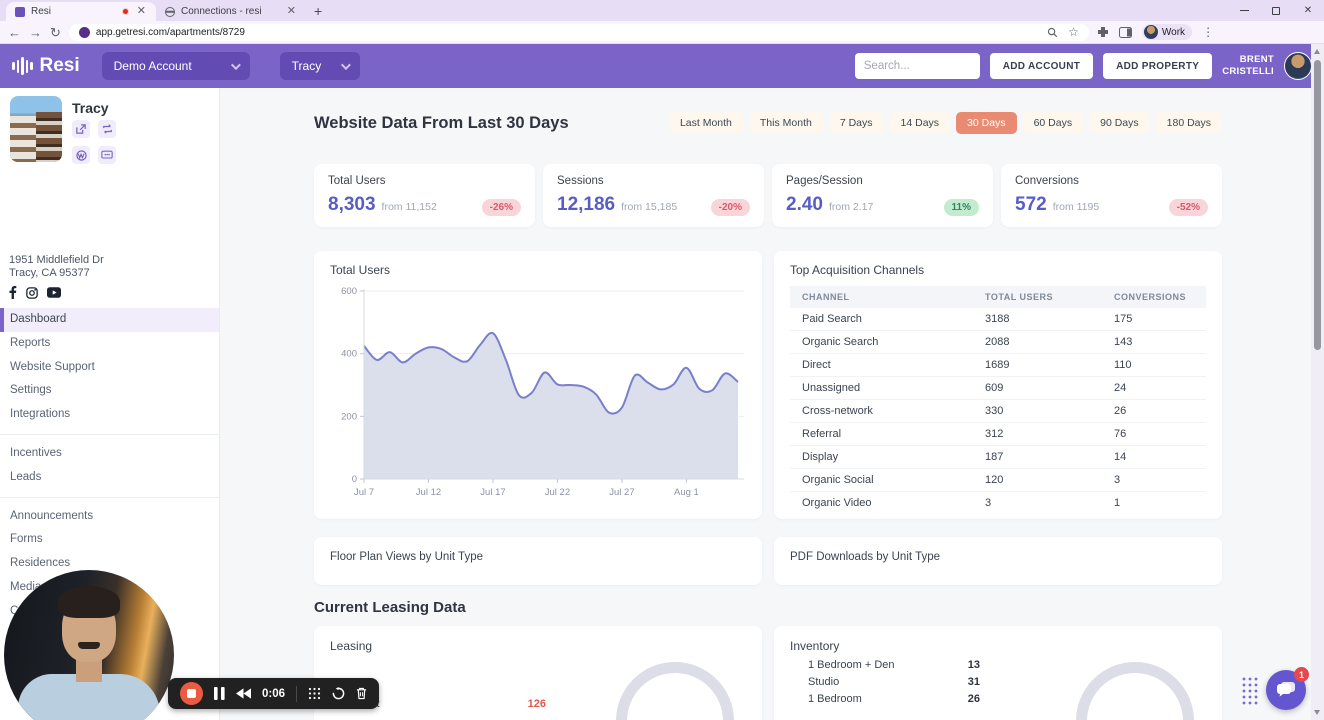 The width and height of the screenshot is (1324, 720). What do you see at coordinates (90, 108) in the screenshot?
I see `sidebar-property-name: Tracy` at bounding box center [90, 108].